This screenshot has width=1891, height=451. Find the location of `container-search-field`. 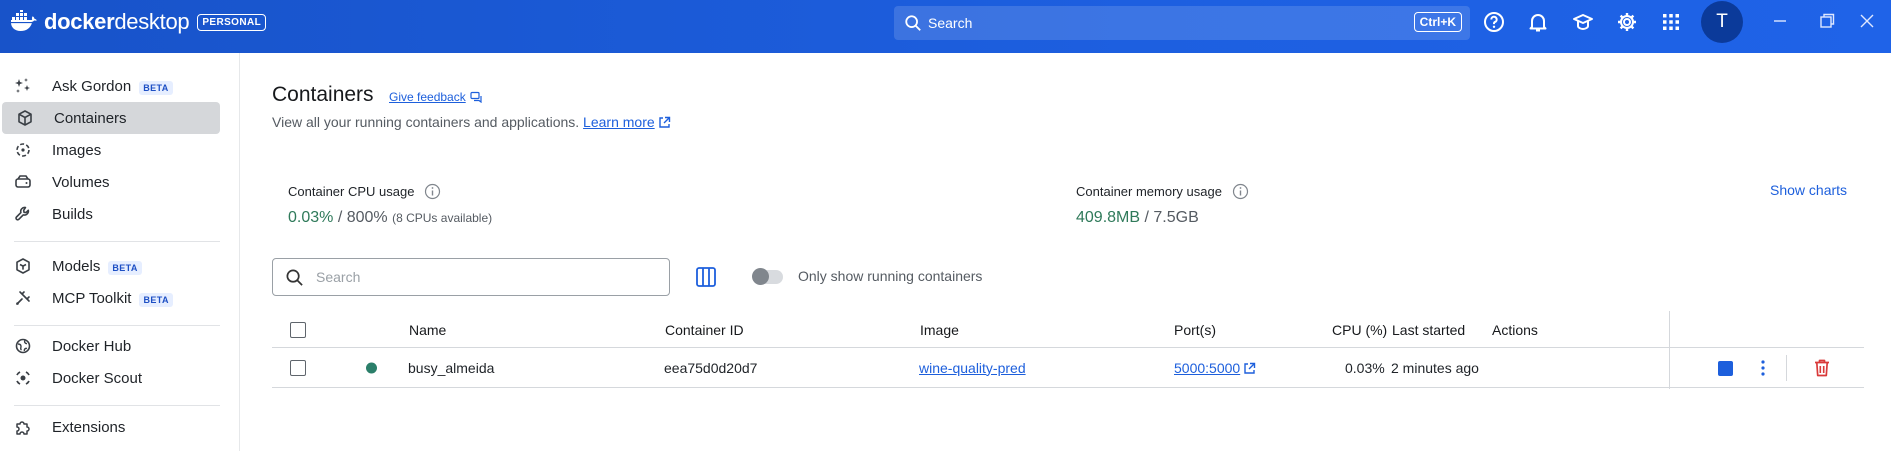

container-search-field is located at coordinates (471, 277).